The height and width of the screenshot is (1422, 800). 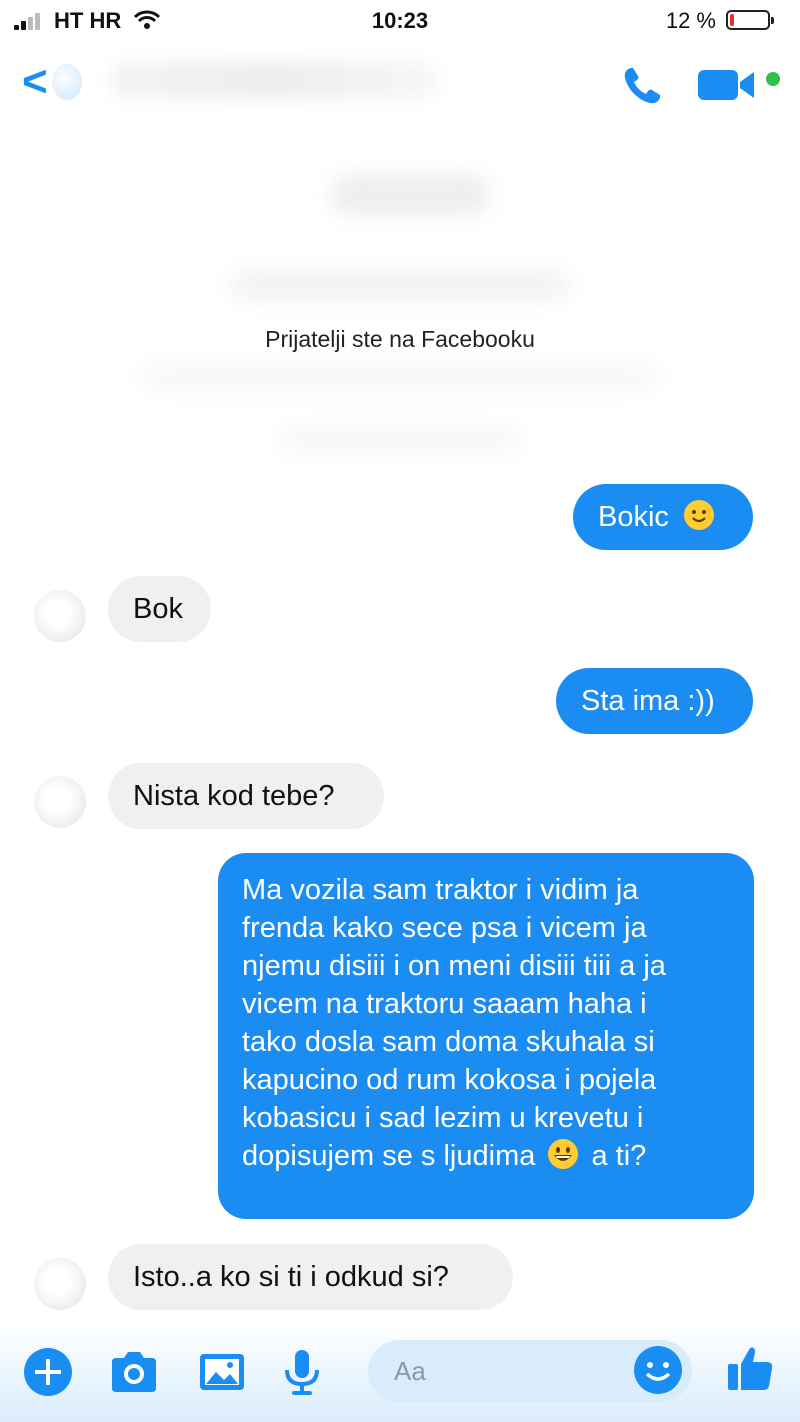 I want to click on message-text: Nista kod tebe?, so click(x=234, y=796).